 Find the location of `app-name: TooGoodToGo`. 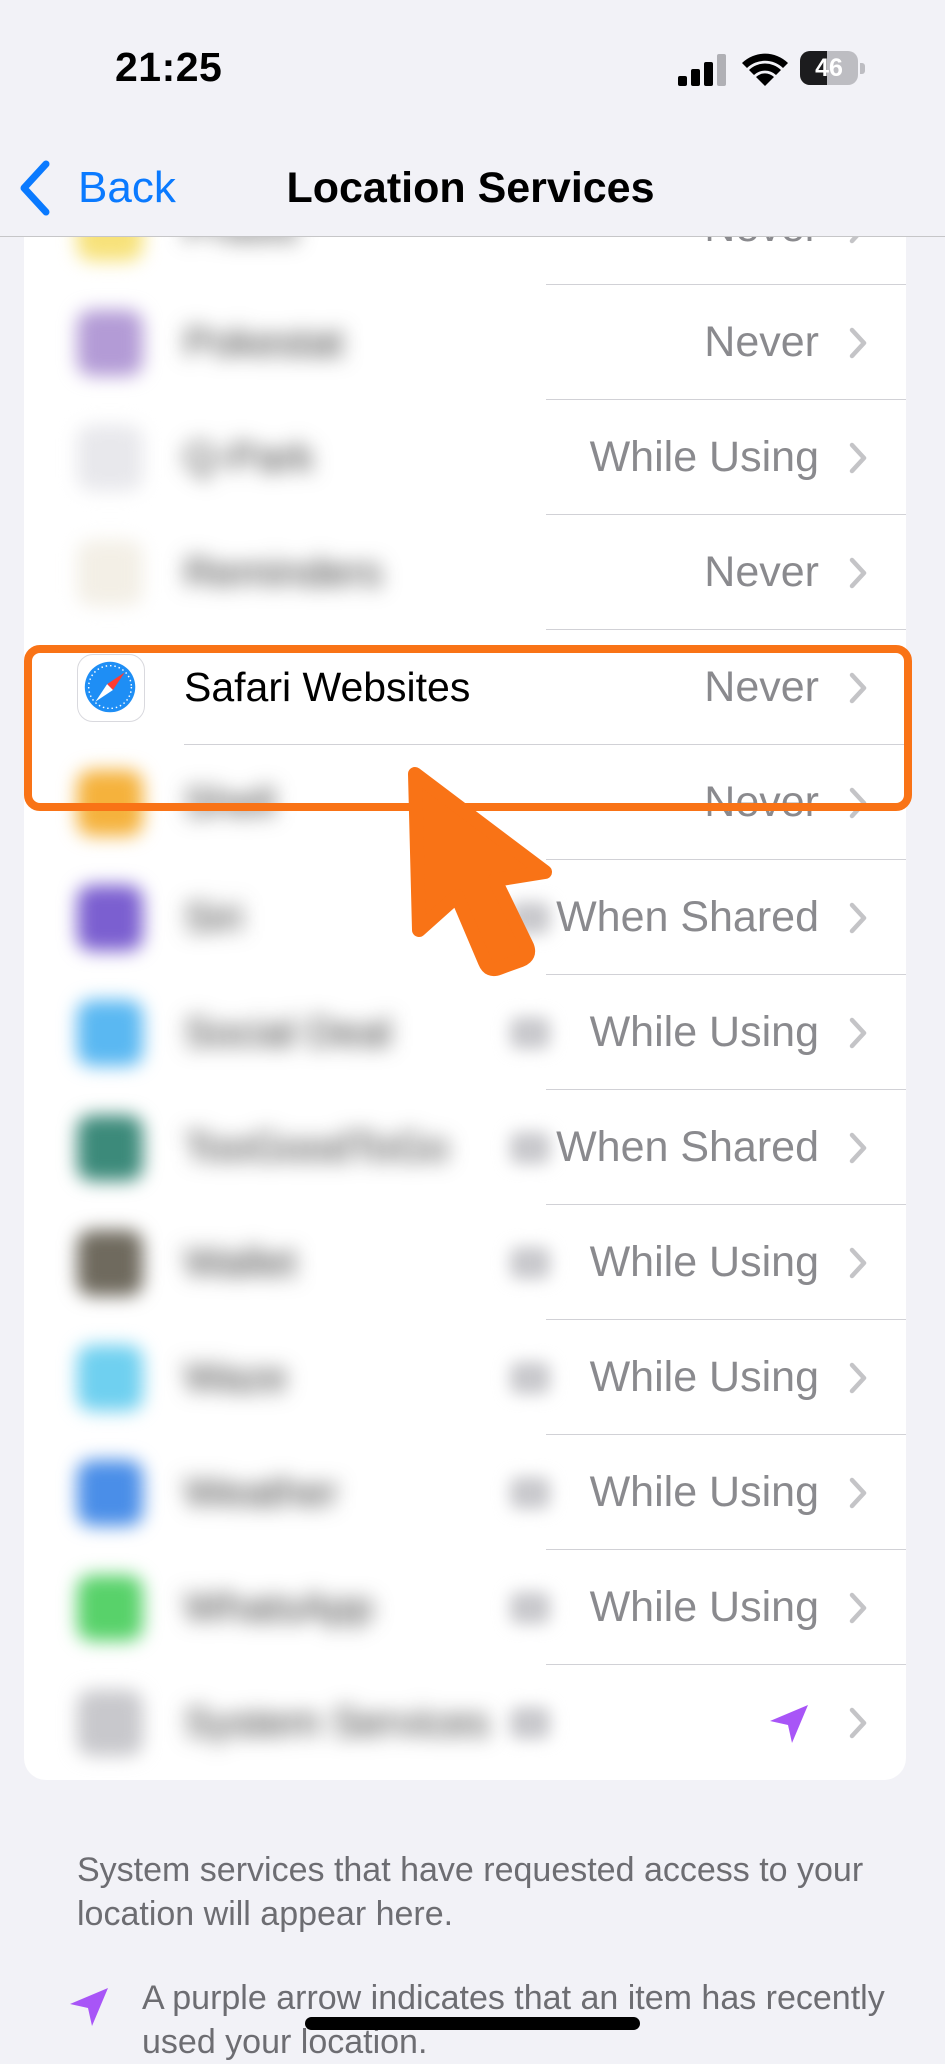

app-name: TooGoodToGo is located at coordinates (316, 1147).